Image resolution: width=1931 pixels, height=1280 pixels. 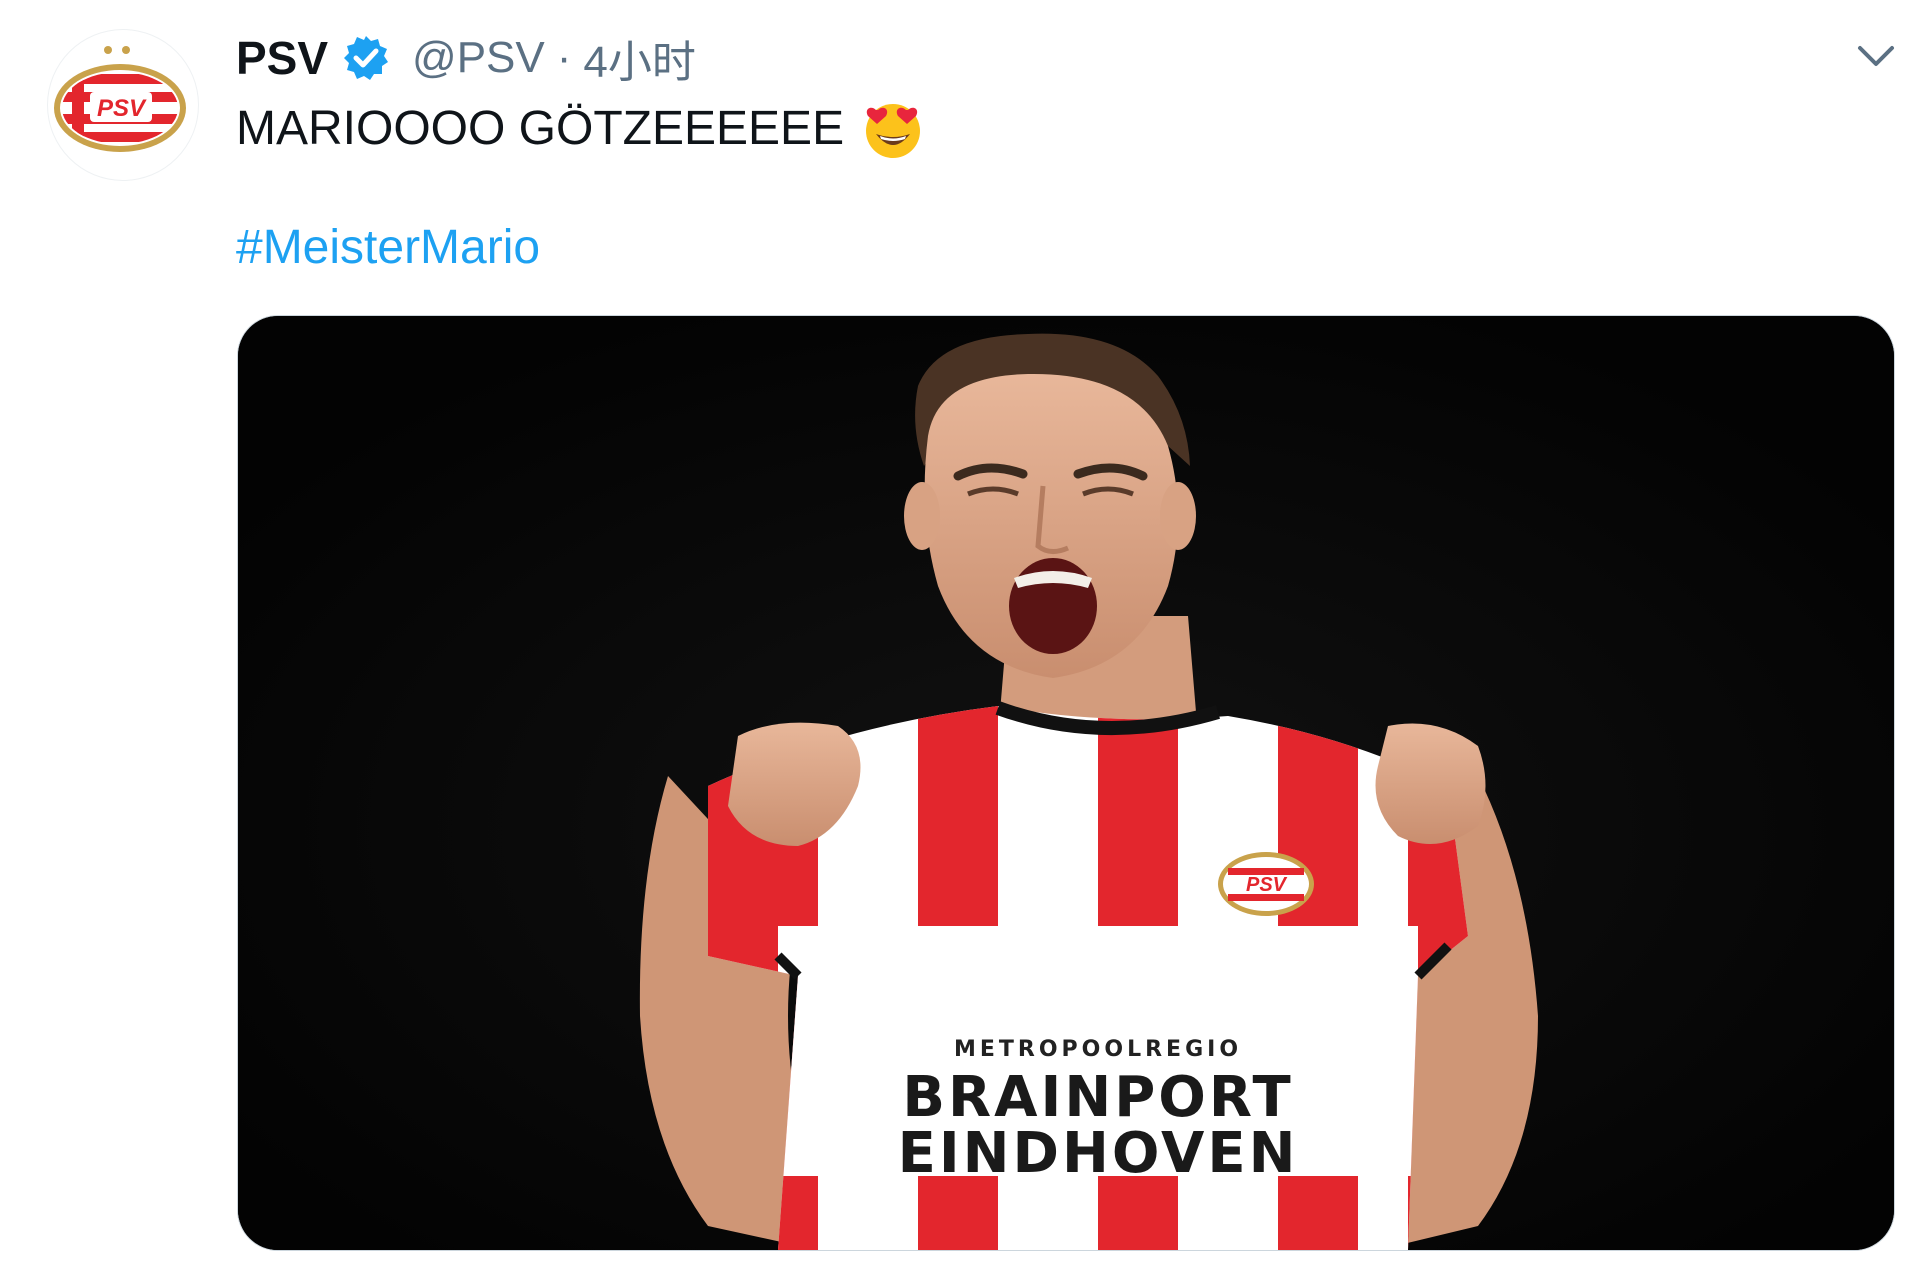 I want to click on tweet-timestamp: 4小时, so click(x=639, y=58).